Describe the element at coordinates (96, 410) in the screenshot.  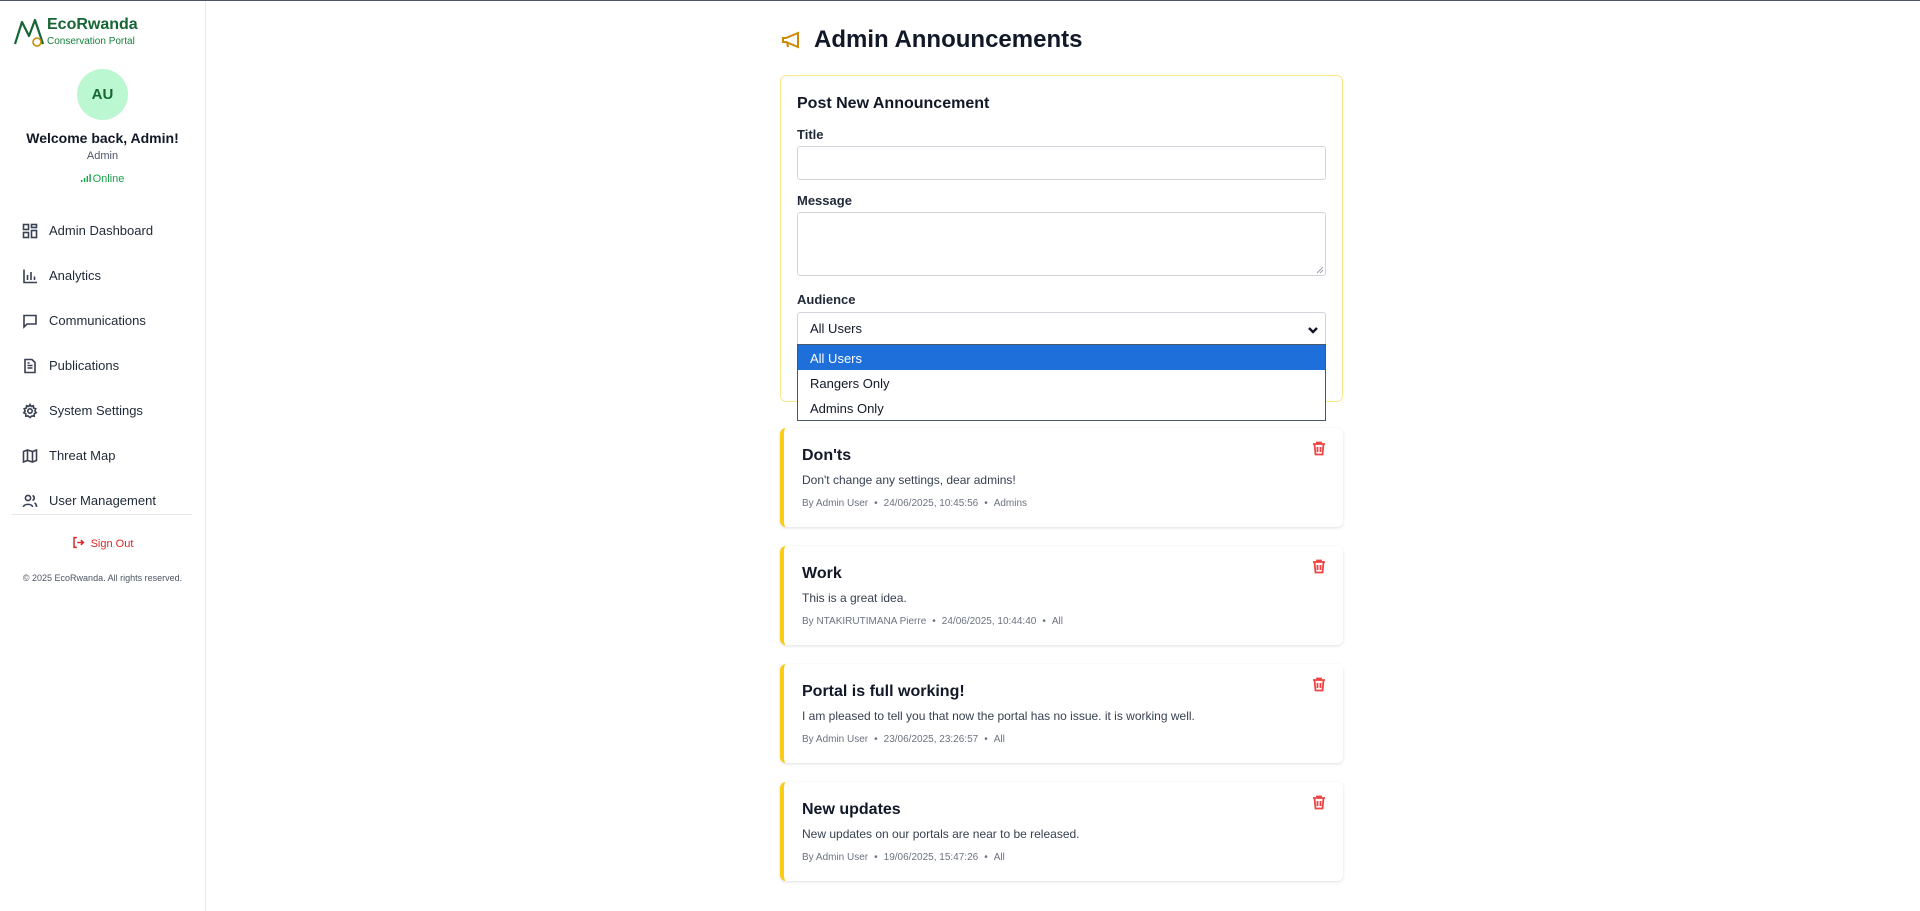
I see `sidebar-item-label: System Settings` at that location.